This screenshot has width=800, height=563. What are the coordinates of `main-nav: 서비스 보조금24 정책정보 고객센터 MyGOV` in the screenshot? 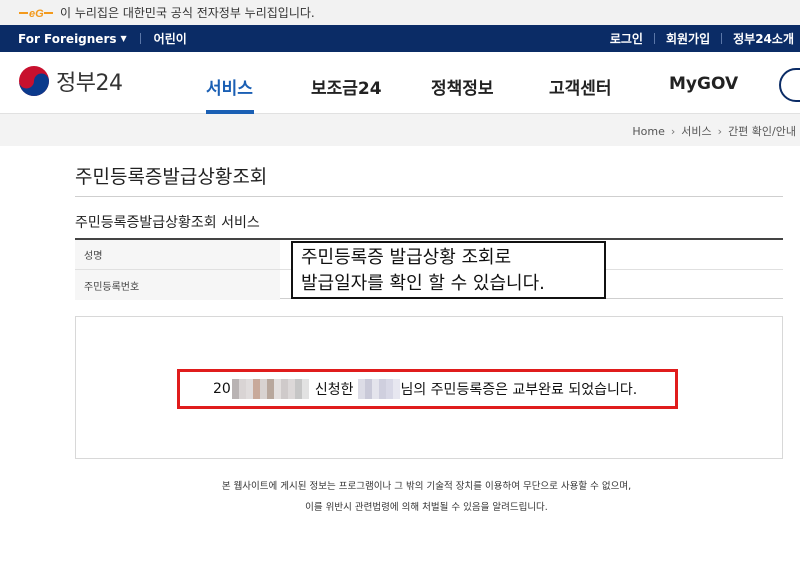 It's located at (400, 83).